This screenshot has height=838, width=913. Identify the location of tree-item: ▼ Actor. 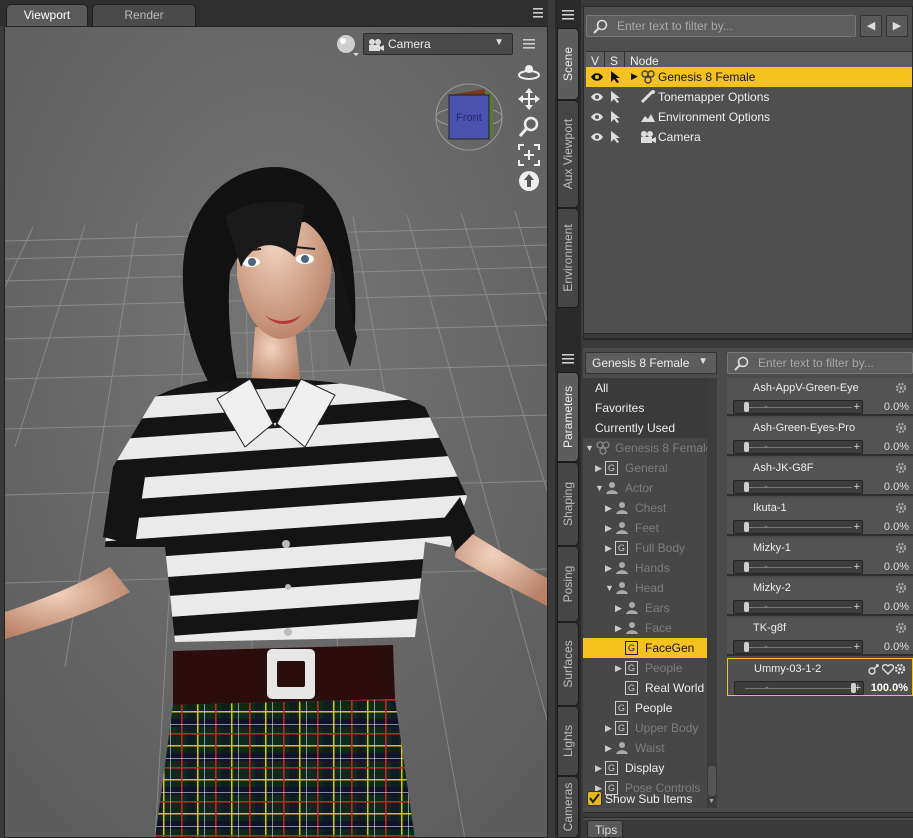
(645, 488).